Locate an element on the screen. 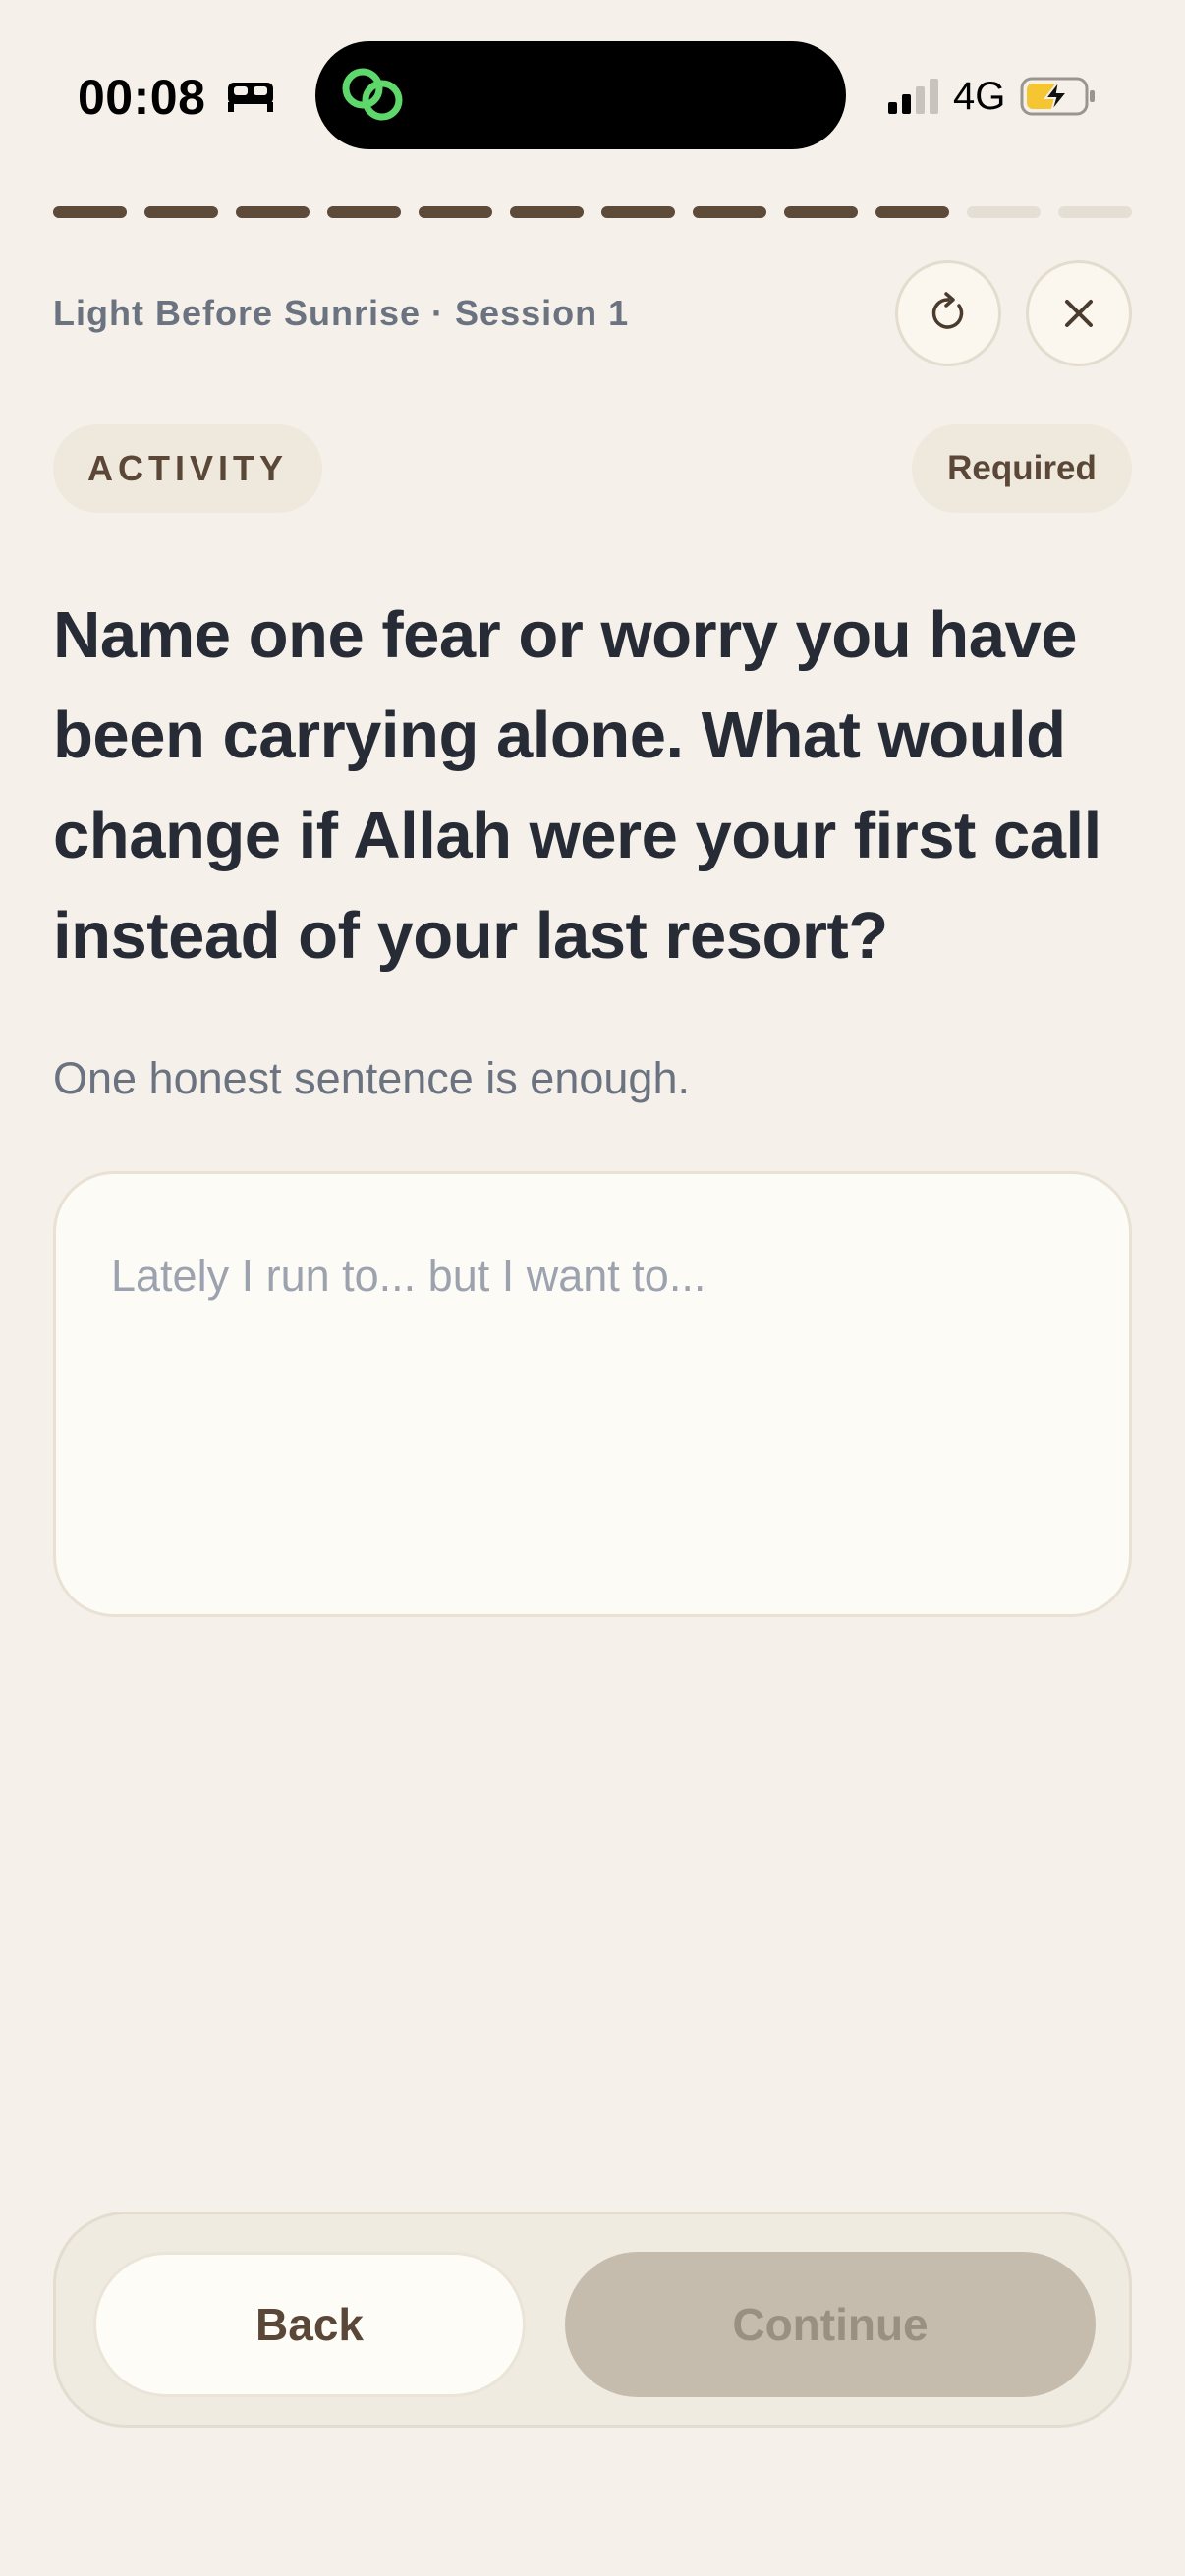 The image size is (1185, 2576). network-type: 4G is located at coordinates (980, 96).